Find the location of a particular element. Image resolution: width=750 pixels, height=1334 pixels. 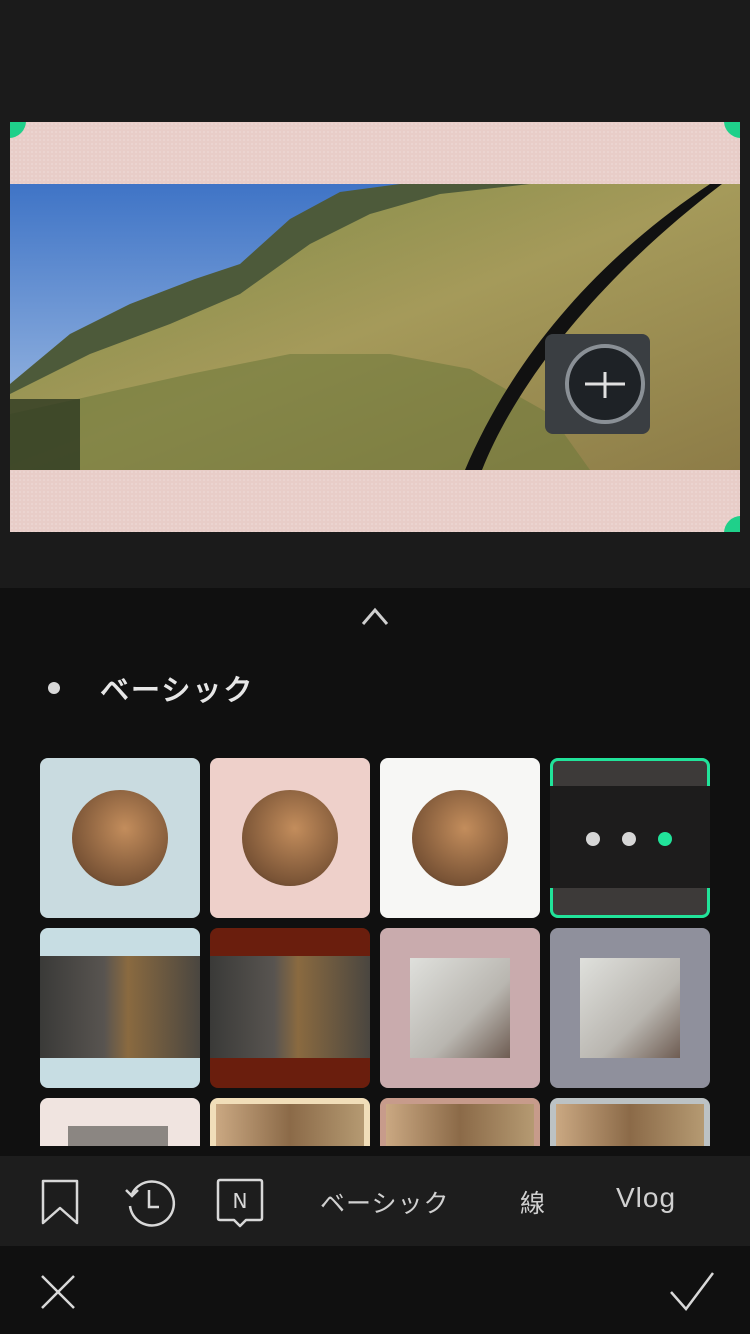

cancel-button is located at coordinates (58, 1292).